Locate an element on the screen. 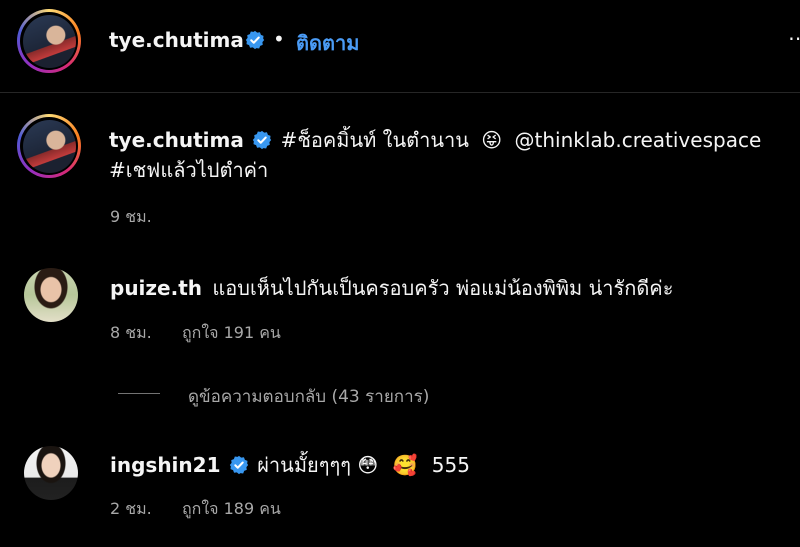  caption-hashtag-1: #ช็อคมิ้นท์ ในตำนาน is located at coordinates (375, 140).